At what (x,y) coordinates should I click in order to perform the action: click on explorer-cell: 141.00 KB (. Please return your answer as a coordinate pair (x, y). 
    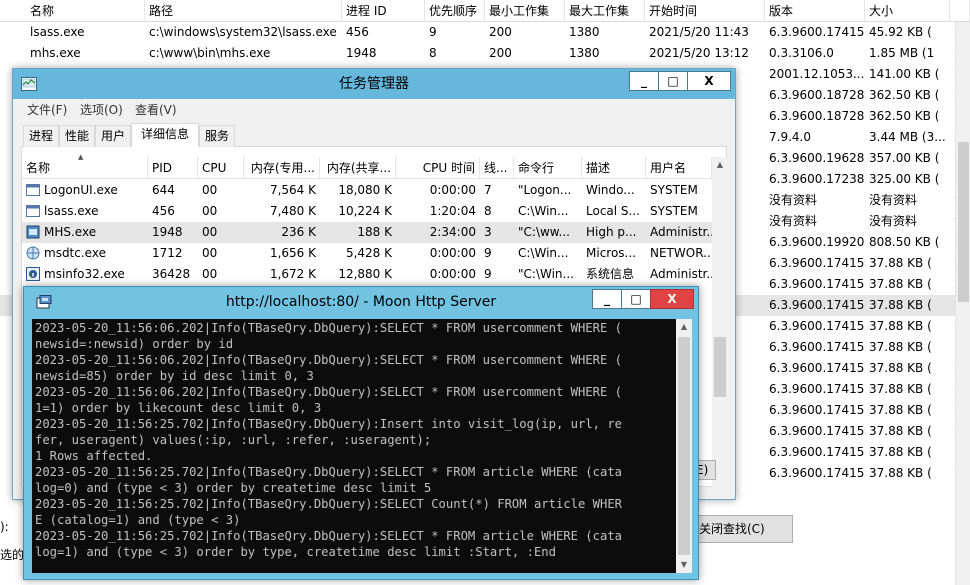
    Looking at the image, I should click on (904, 74).